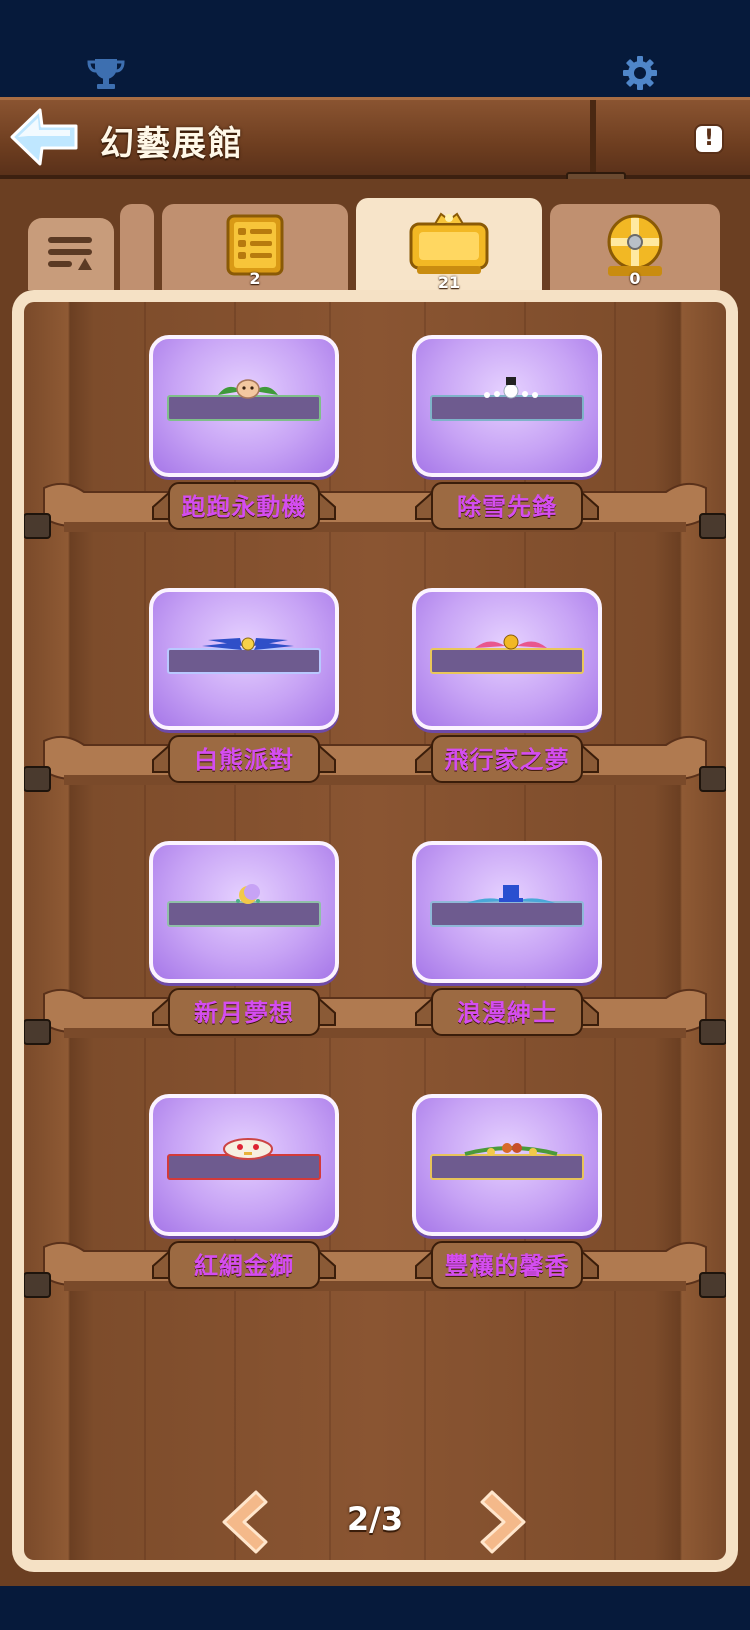 This screenshot has height=1630, width=750. I want to click on tab-frames: 21, so click(449, 246).